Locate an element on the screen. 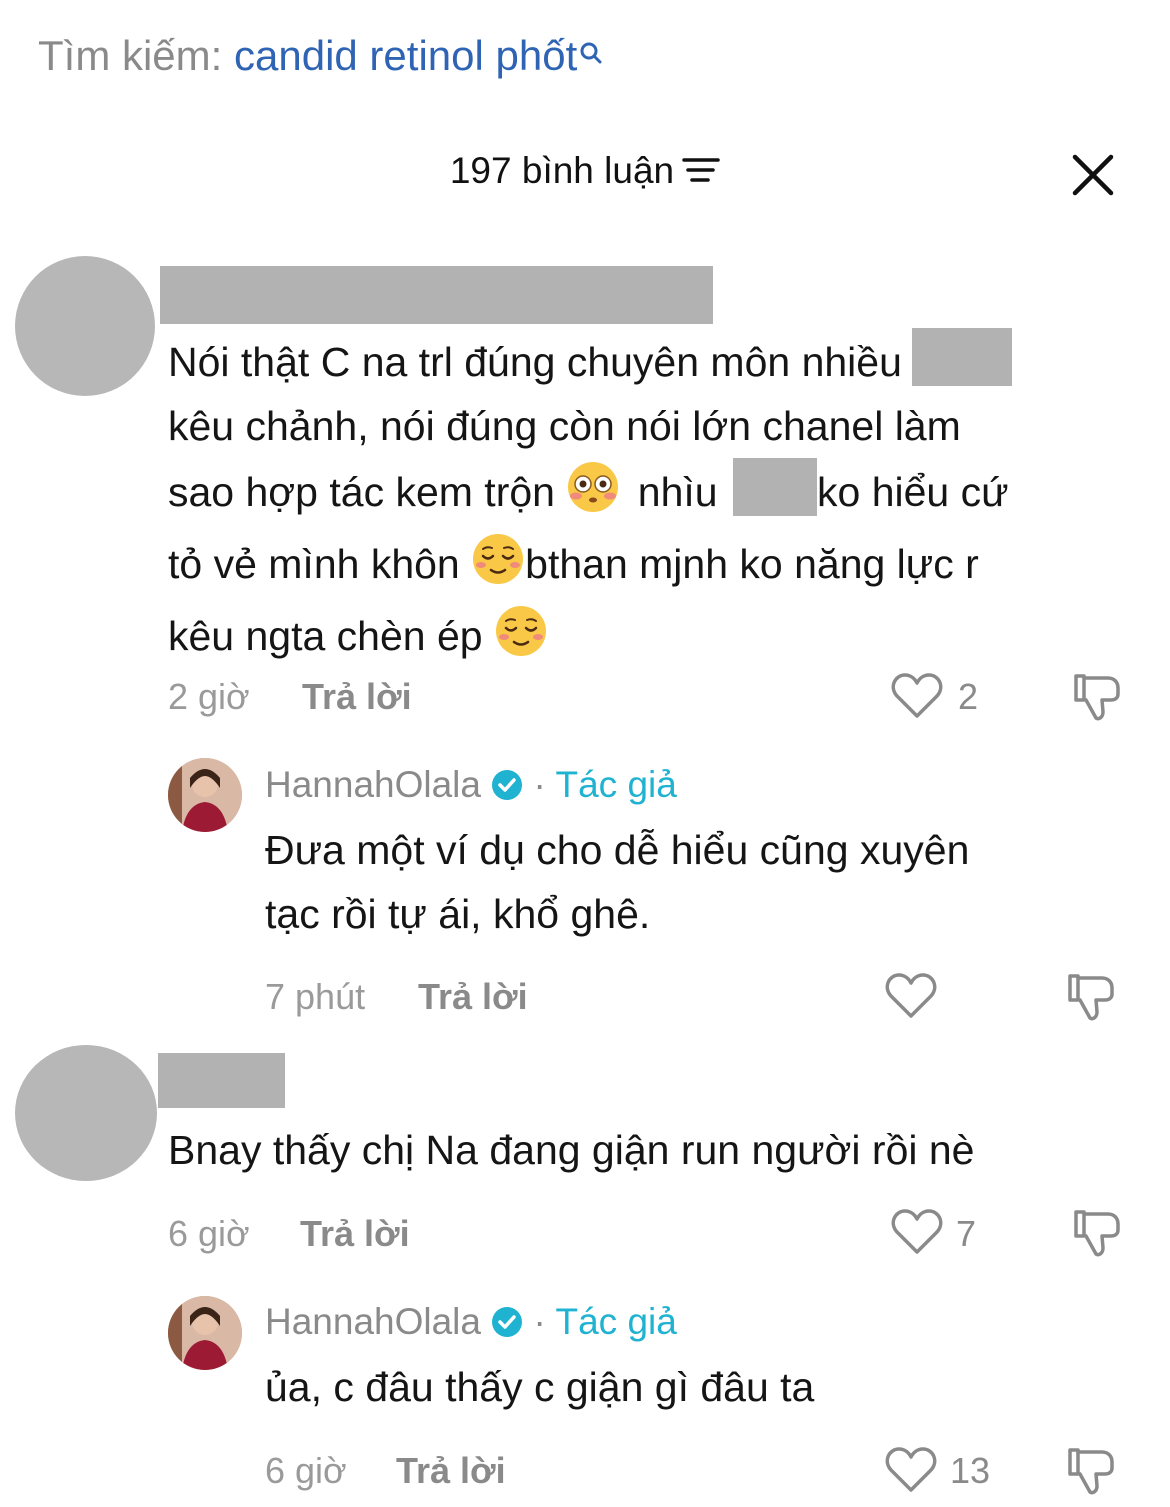 The height and width of the screenshot is (1507, 1170). flushed-emoji is located at coordinates (593, 496).